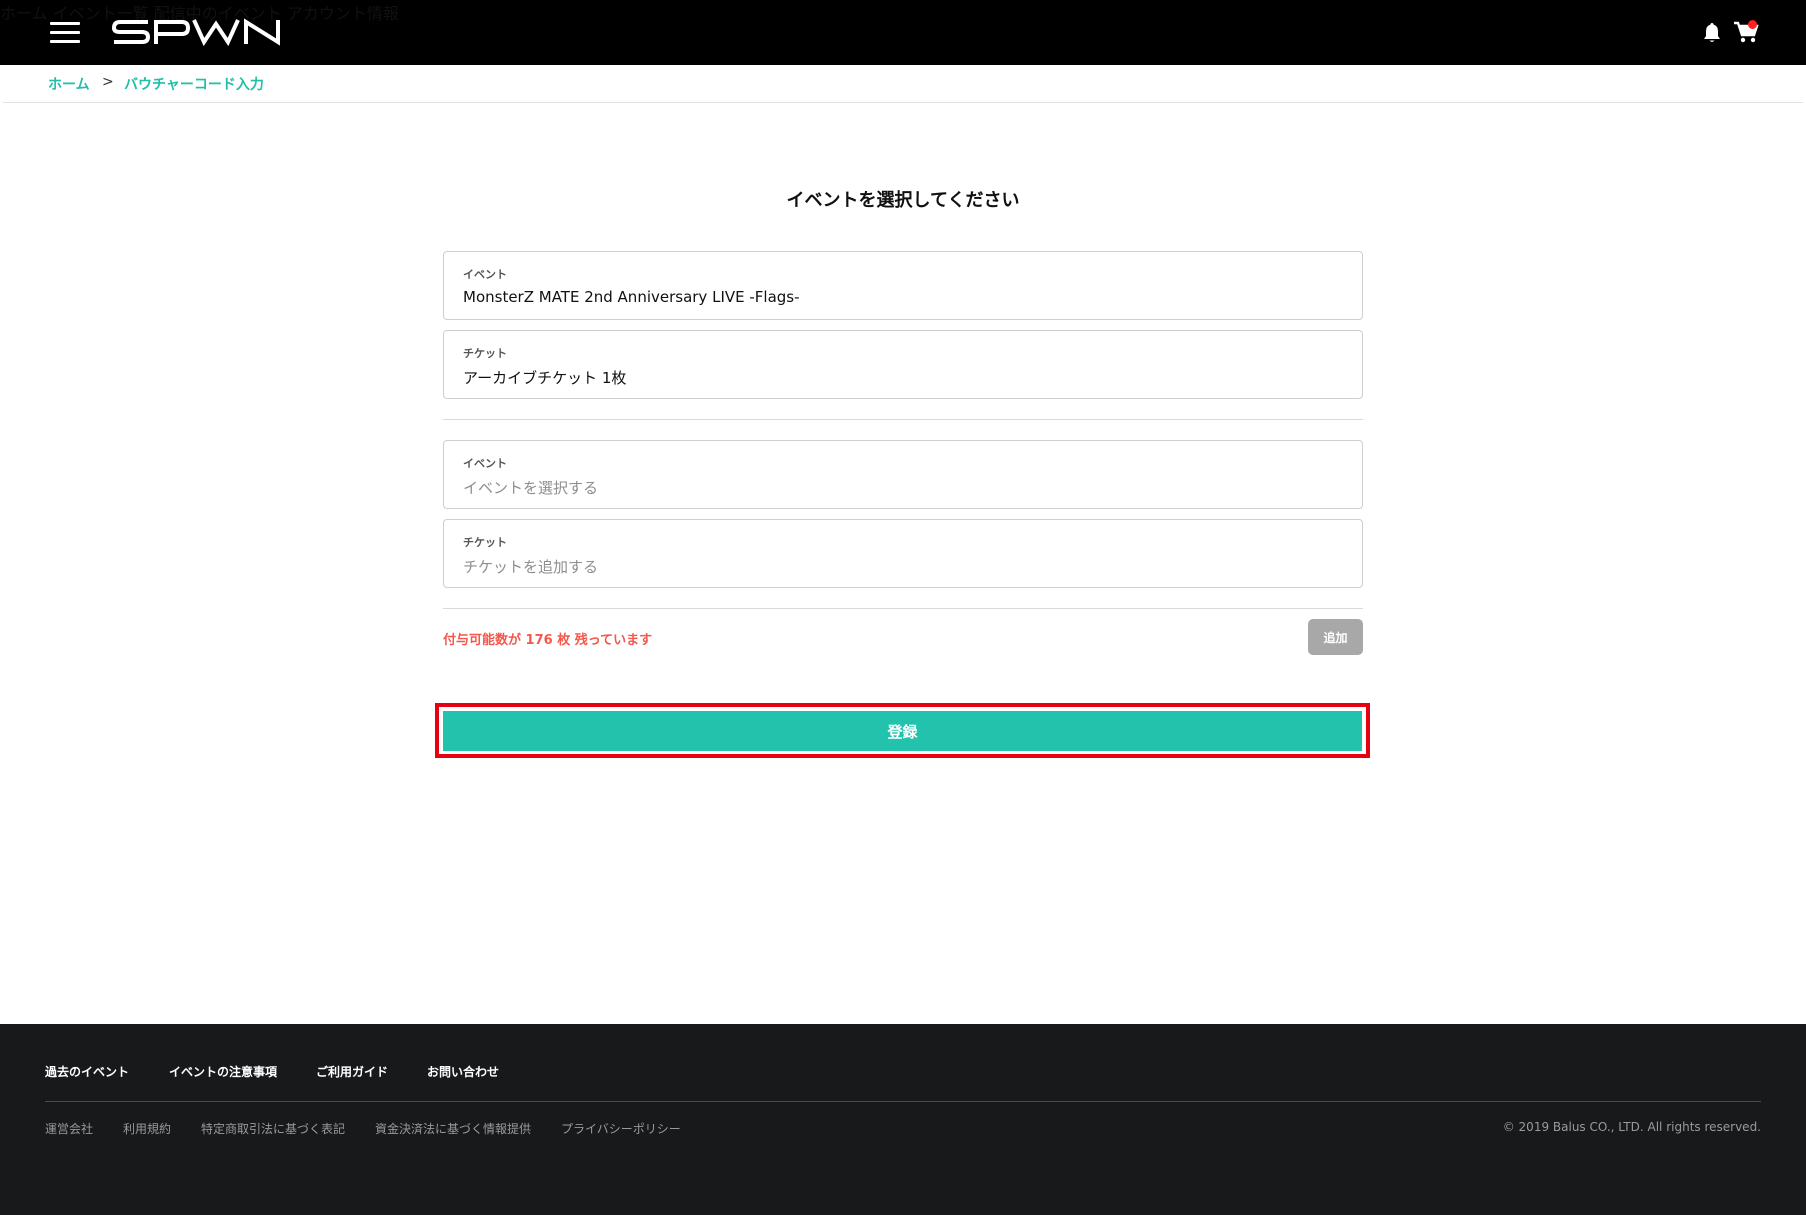 The width and height of the screenshot is (1806, 1215). Describe the element at coordinates (531, 488) in the screenshot. I see `field-placeholder: イベントを選択する` at that location.